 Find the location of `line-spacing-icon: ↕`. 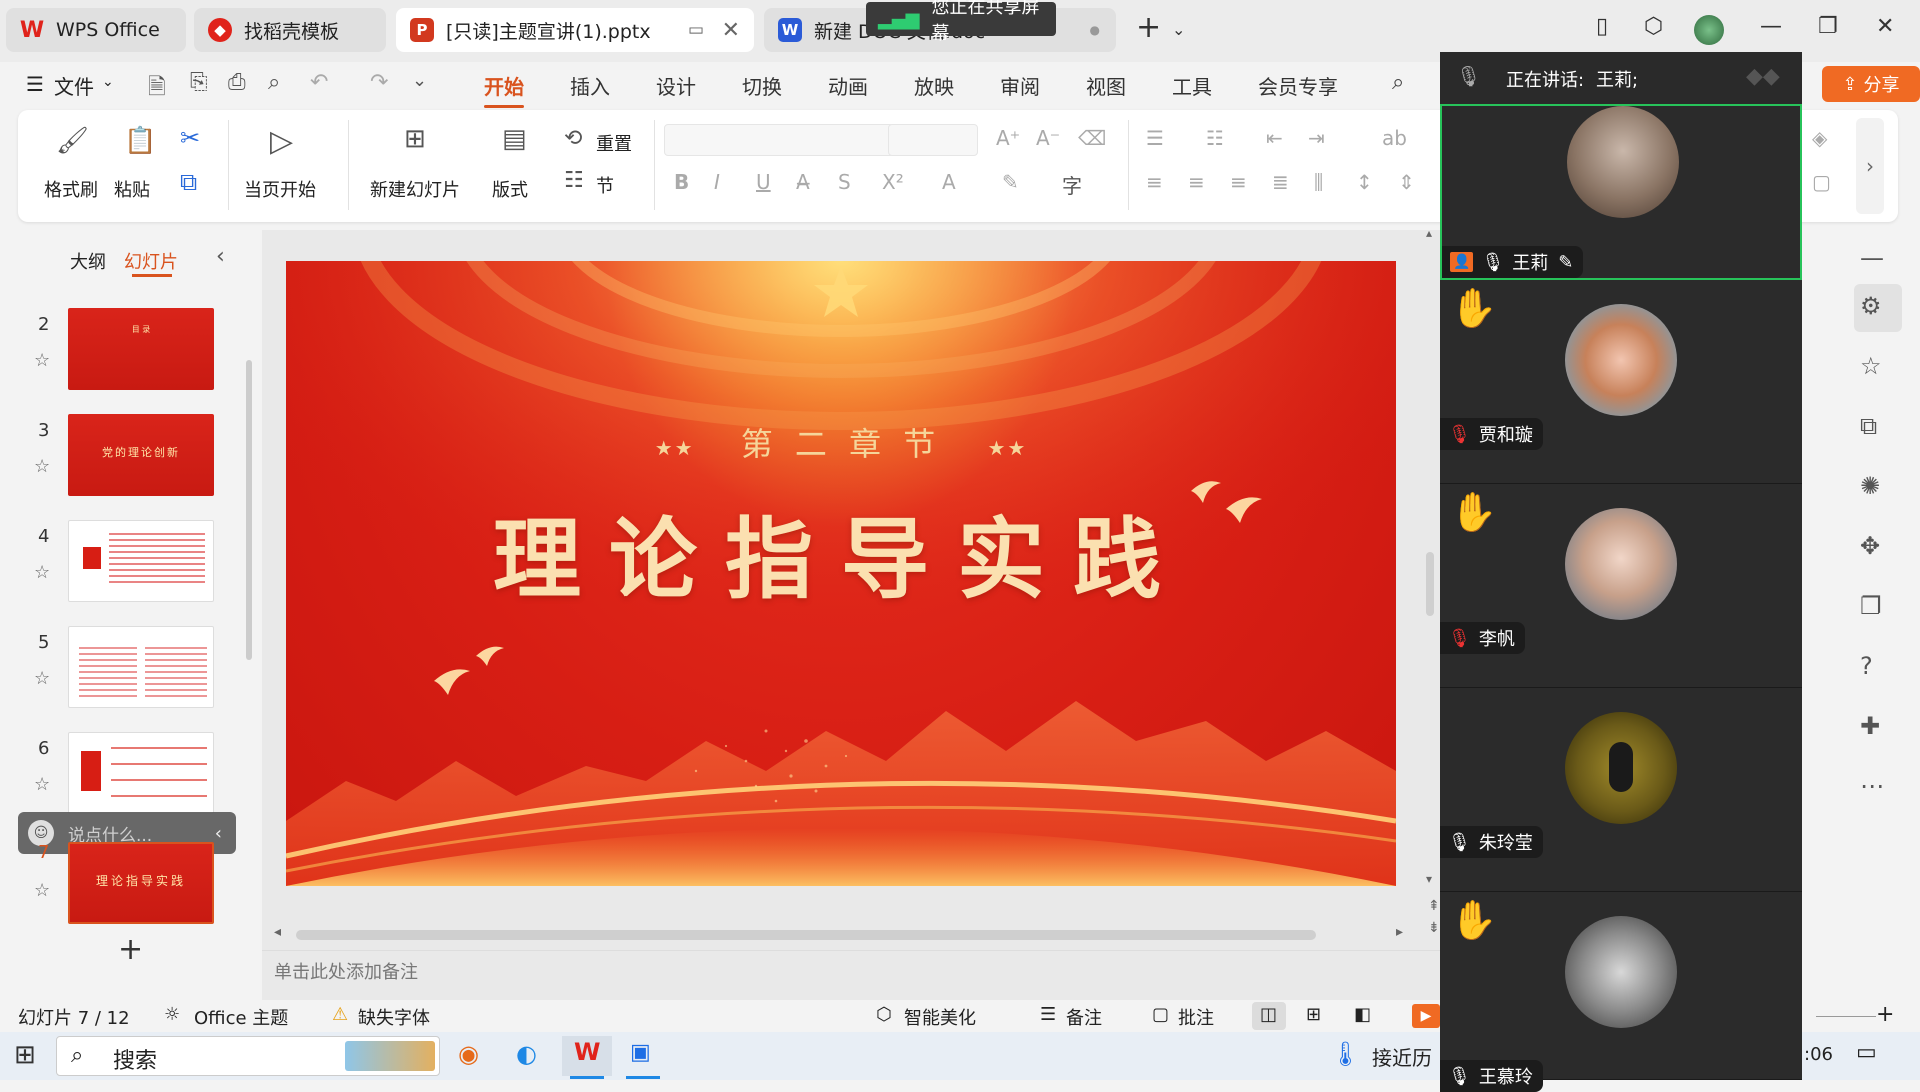

line-spacing-icon: ↕ is located at coordinates (1364, 182).